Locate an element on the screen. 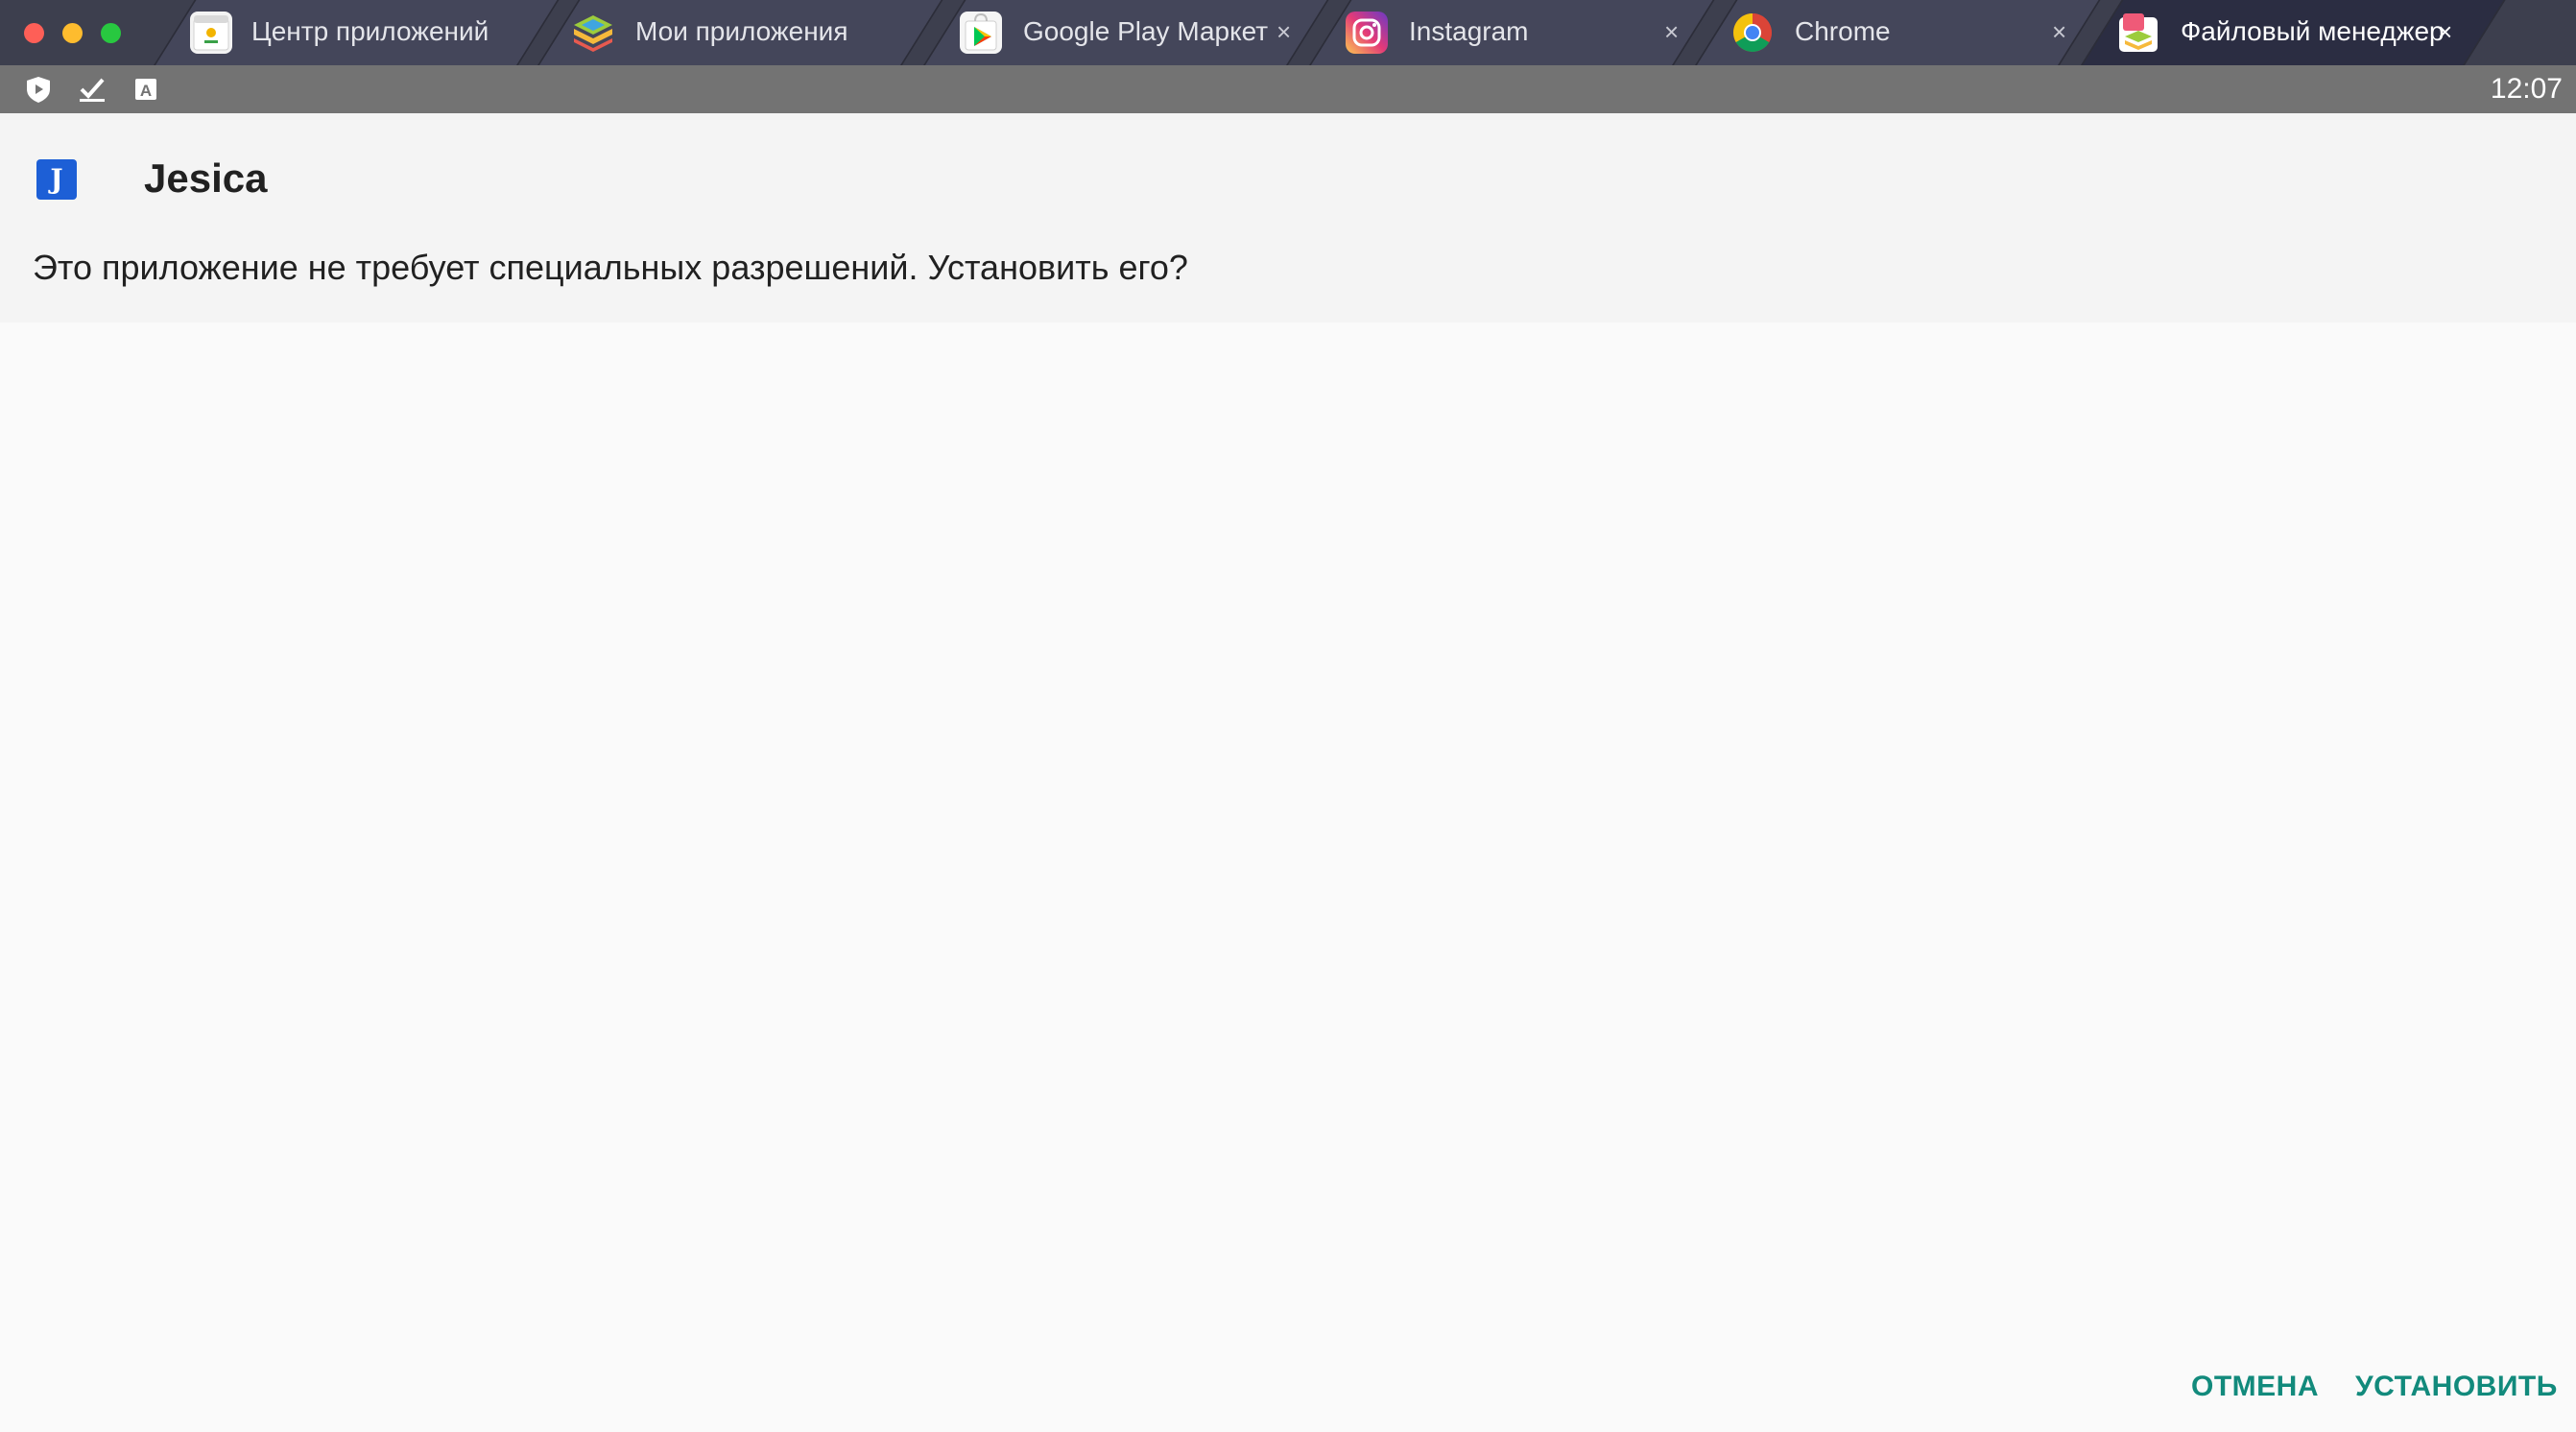  tab-label: Instagram is located at coordinates (1469, 31).